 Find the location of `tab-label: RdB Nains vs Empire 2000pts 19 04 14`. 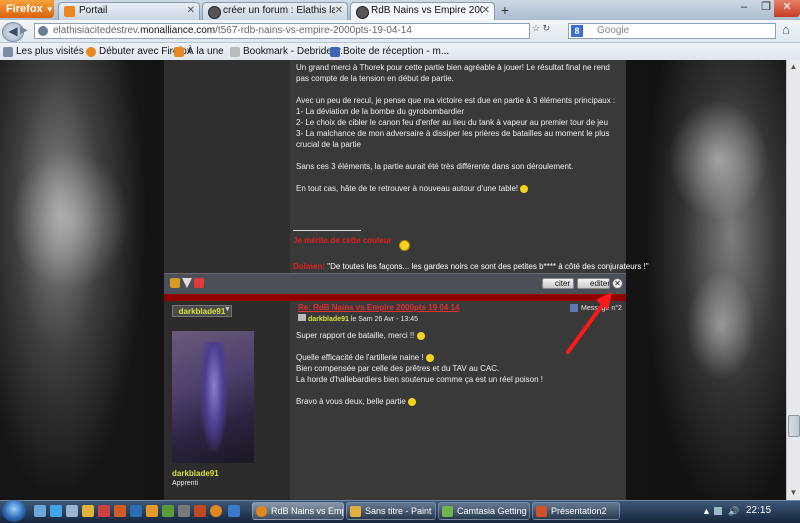

tab-label: RdB Nains vs Empire 2000pts 19 04 14 is located at coordinates (427, 10).